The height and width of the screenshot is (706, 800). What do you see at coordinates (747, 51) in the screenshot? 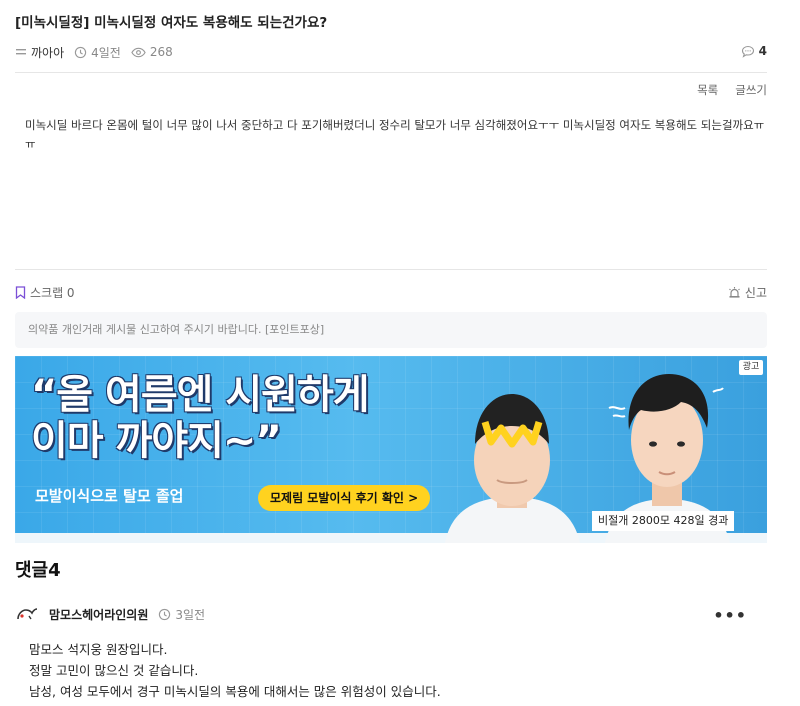
I see `chat-bubble-icon` at bounding box center [747, 51].